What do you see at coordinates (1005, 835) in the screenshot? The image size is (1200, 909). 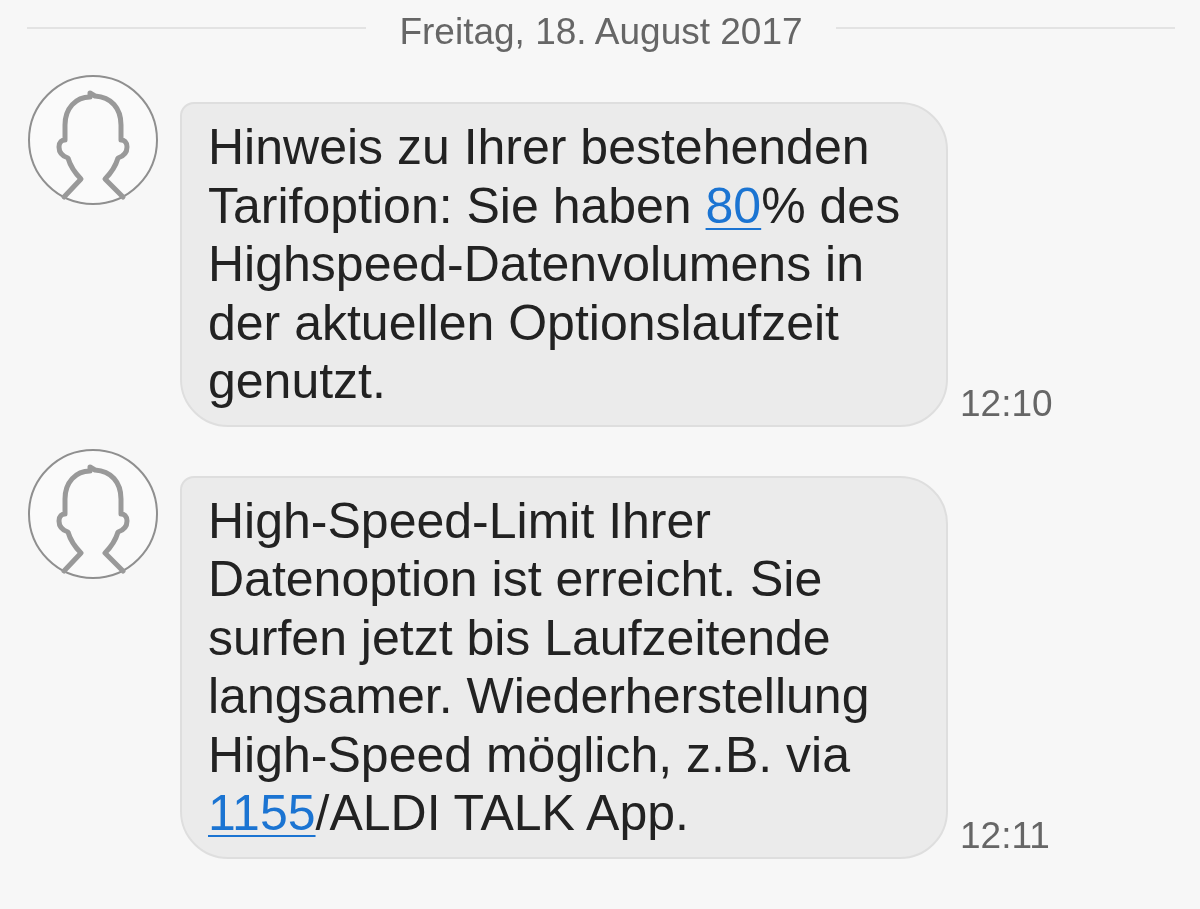 I see `message-time: 12:11` at bounding box center [1005, 835].